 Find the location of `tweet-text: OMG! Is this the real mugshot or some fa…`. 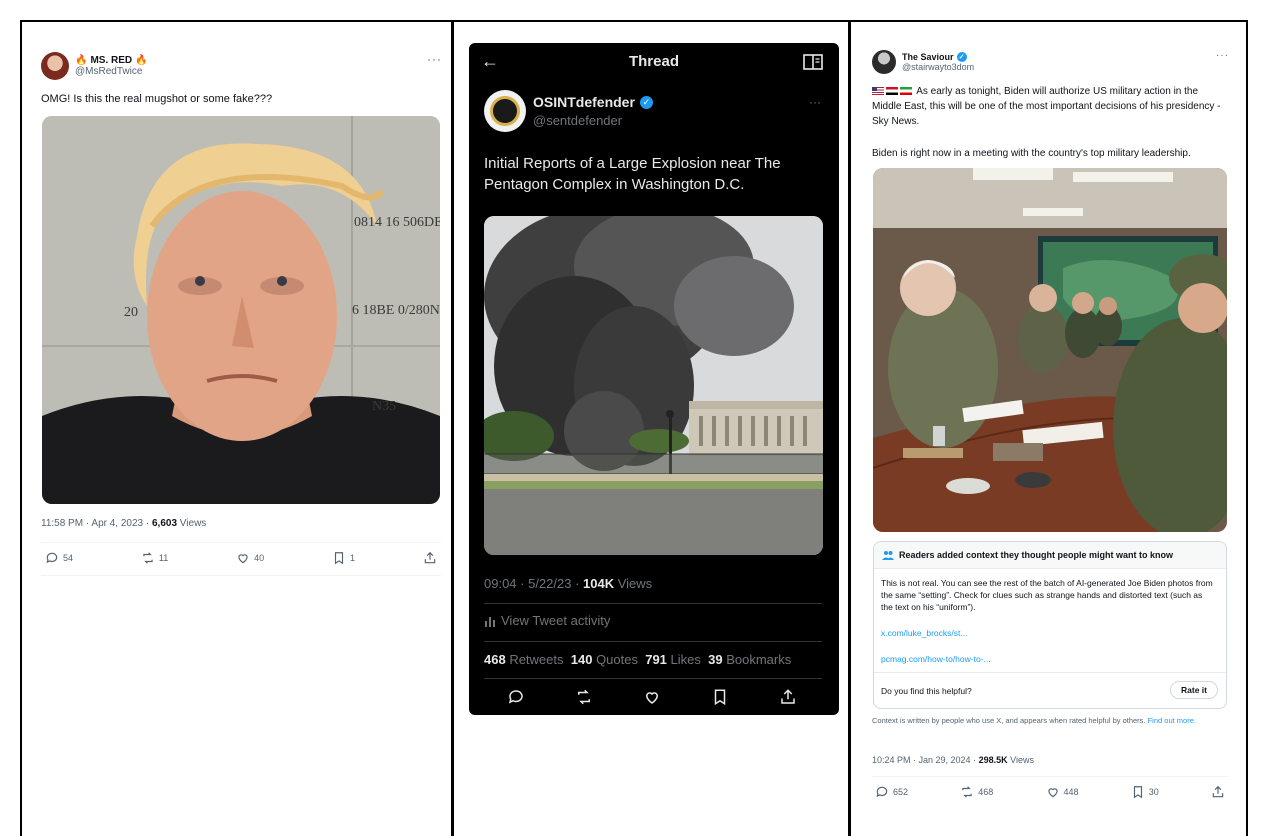

tweet-text: OMG! Is this the real mugshot or some fa… is located at coordinates (157, 99).